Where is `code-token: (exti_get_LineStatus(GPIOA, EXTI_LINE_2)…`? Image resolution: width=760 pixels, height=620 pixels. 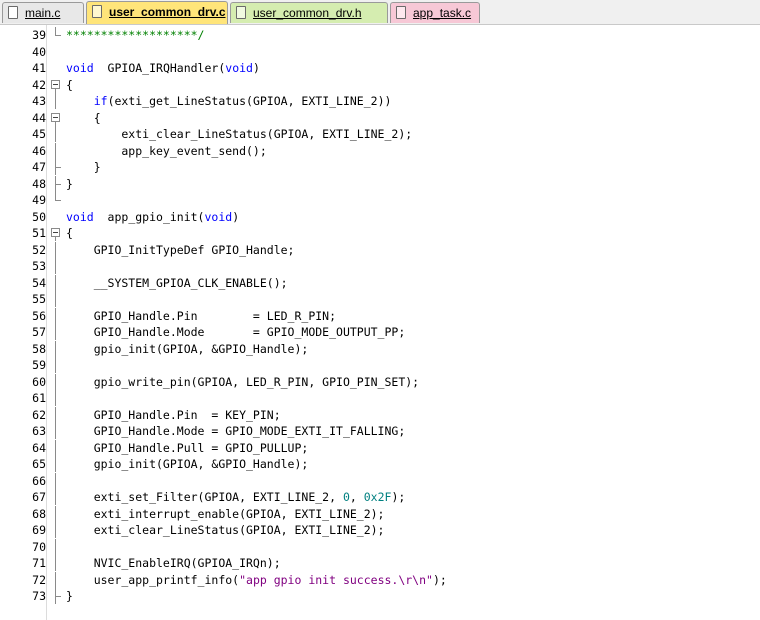 code-token: (exti_get_LineStatus(GPIOA, EXTI_LINE_2)… is located at coordinates (249, 101).